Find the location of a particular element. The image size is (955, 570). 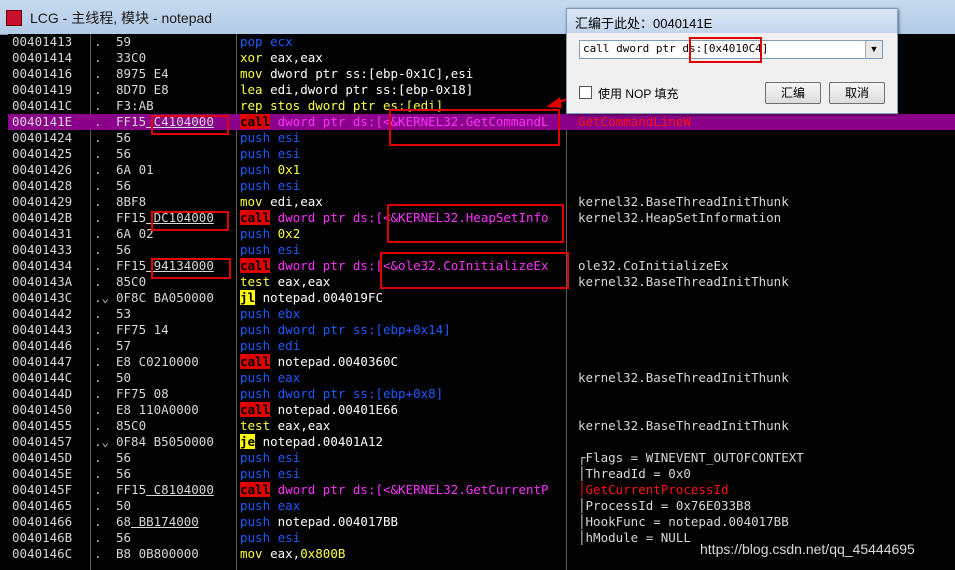

nop-fill-checkbox is located at coordinates (585, 92).